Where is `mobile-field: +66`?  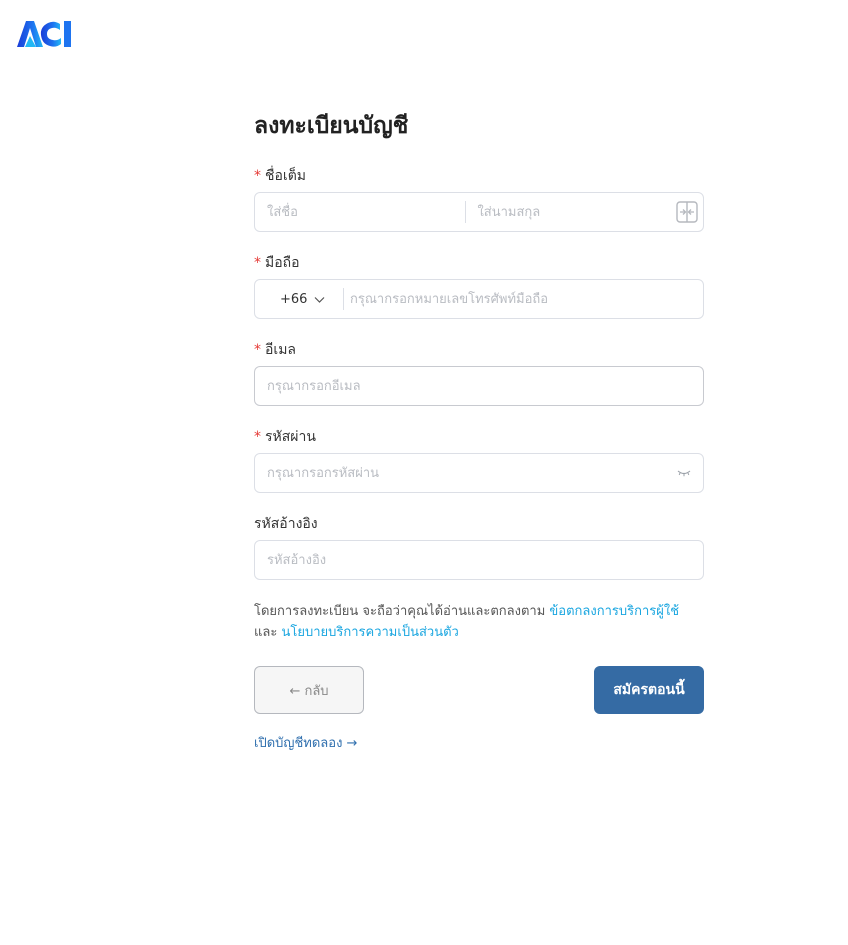 mobile-field: +66 is located at coordinates (479, 299).